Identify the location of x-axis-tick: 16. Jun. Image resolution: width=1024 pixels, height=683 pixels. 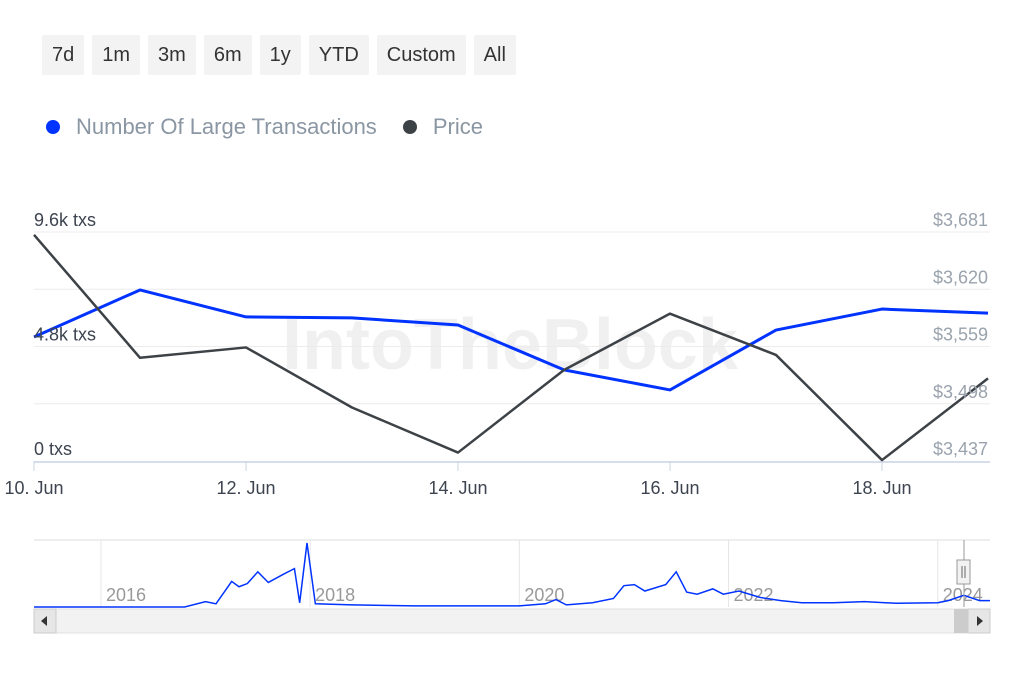
(669, 488).